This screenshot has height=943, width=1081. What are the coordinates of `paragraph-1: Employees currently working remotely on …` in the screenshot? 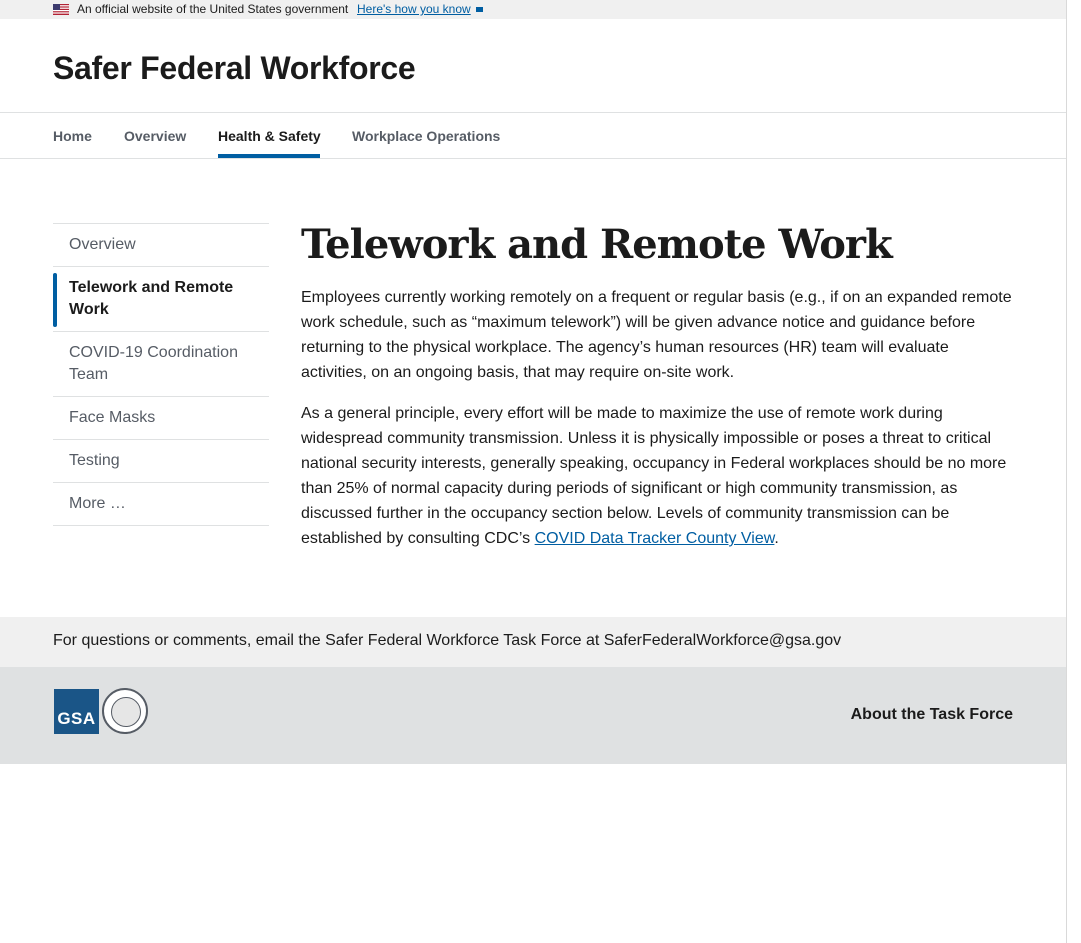 It's located at (656, 335).